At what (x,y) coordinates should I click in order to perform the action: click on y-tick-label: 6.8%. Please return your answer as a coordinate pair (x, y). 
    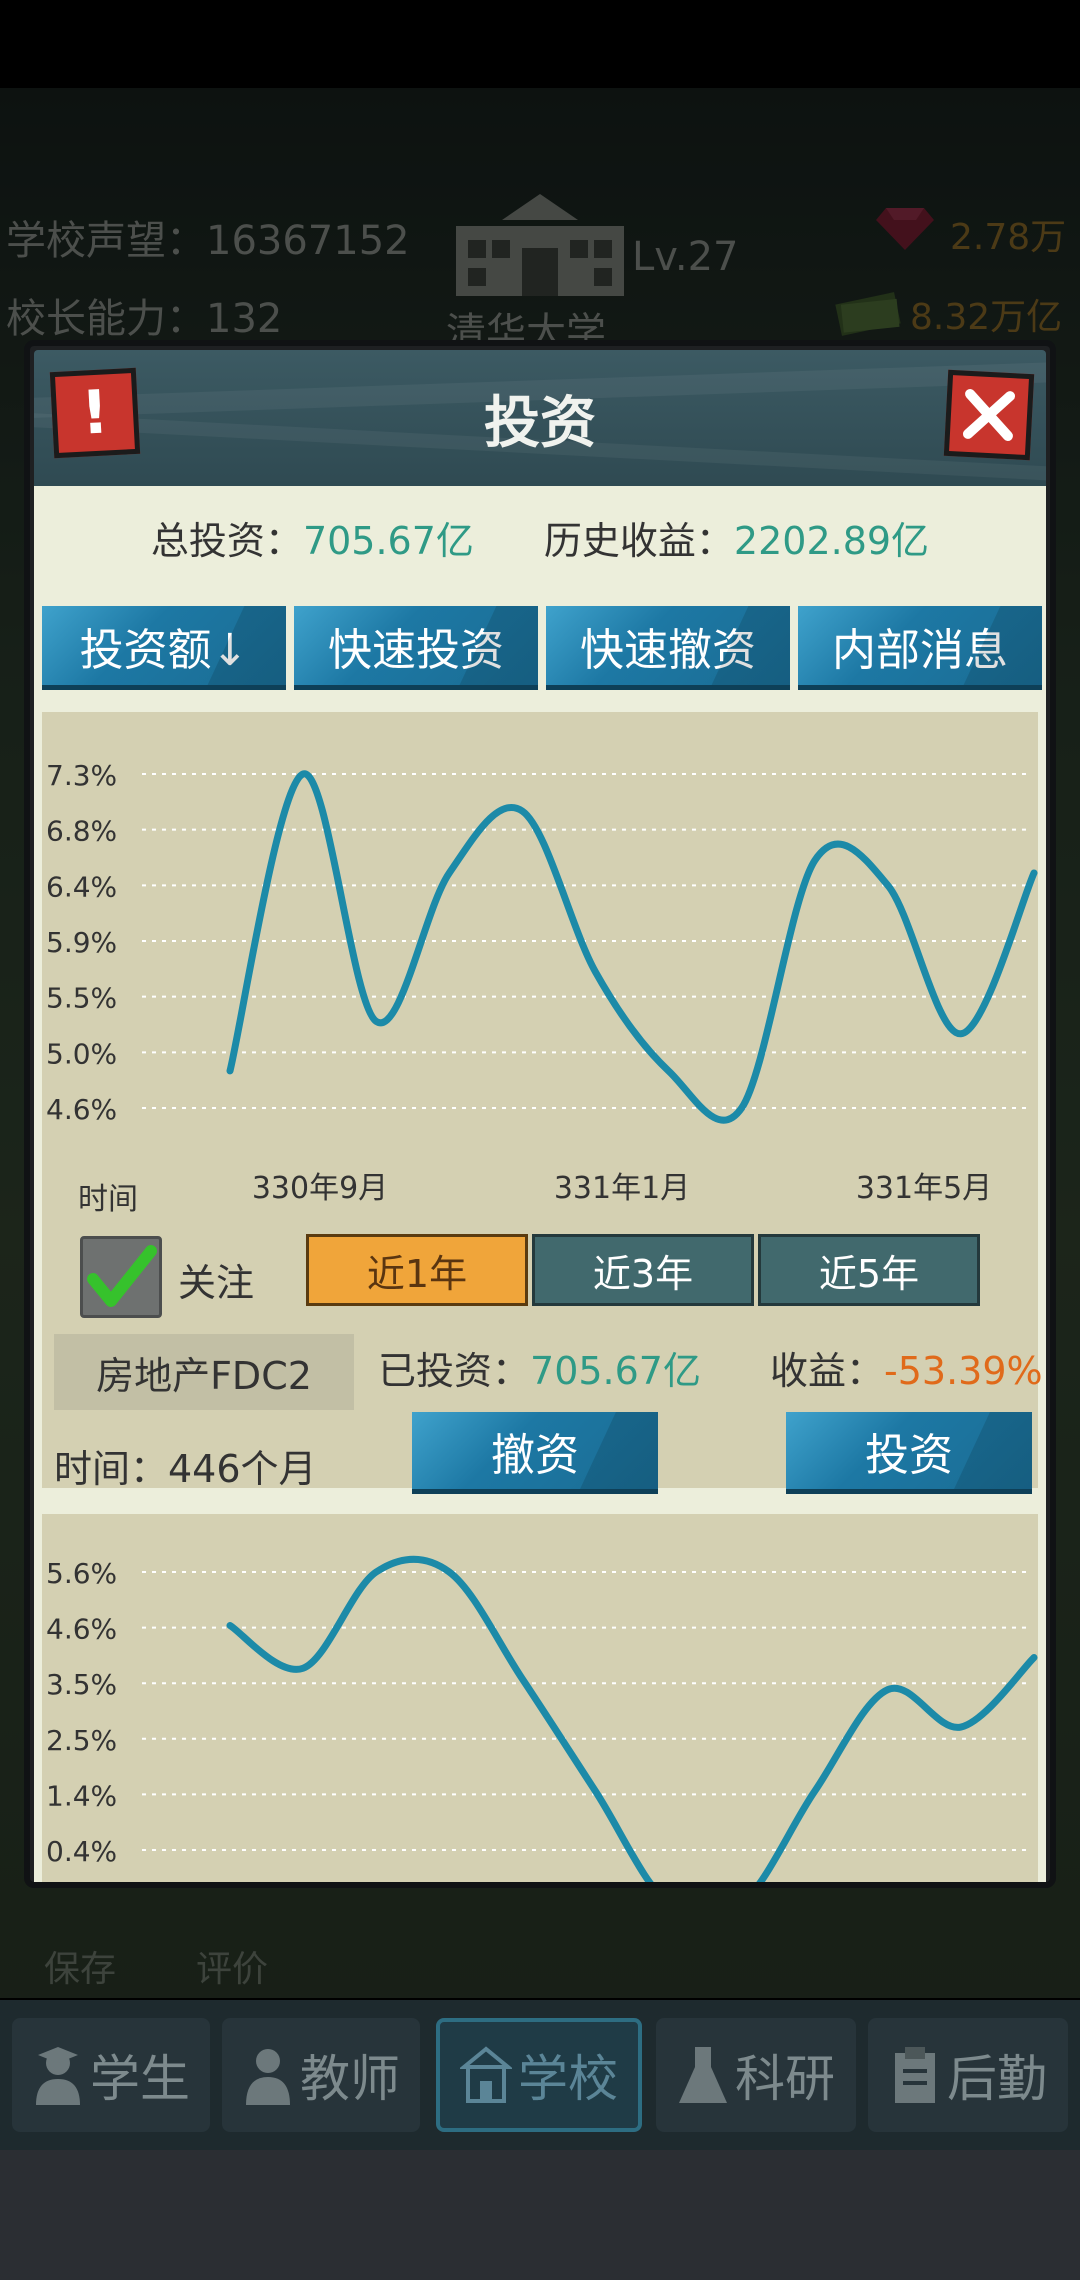
    Looking at the image, I should click on (81, 831).